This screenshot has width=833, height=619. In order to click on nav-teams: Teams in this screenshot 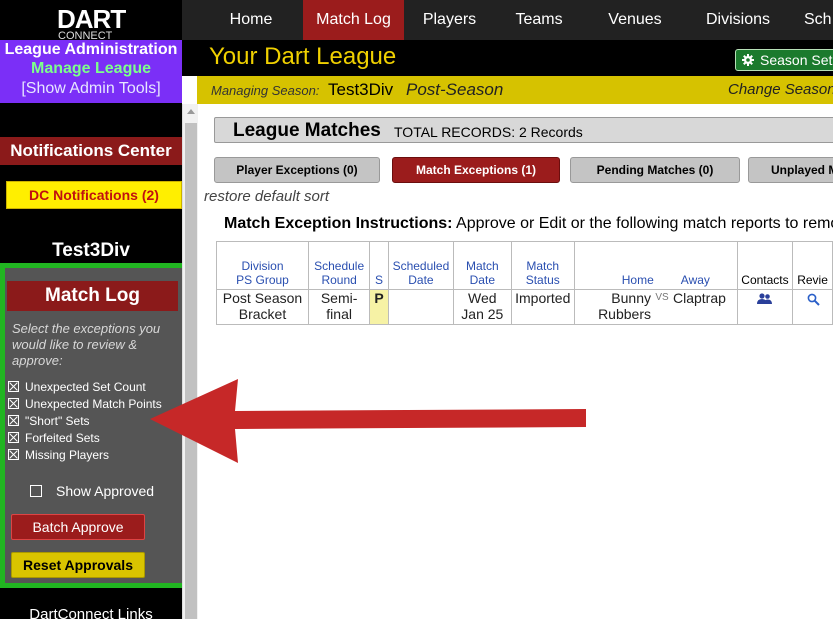, I will do `click(539, 20)`.